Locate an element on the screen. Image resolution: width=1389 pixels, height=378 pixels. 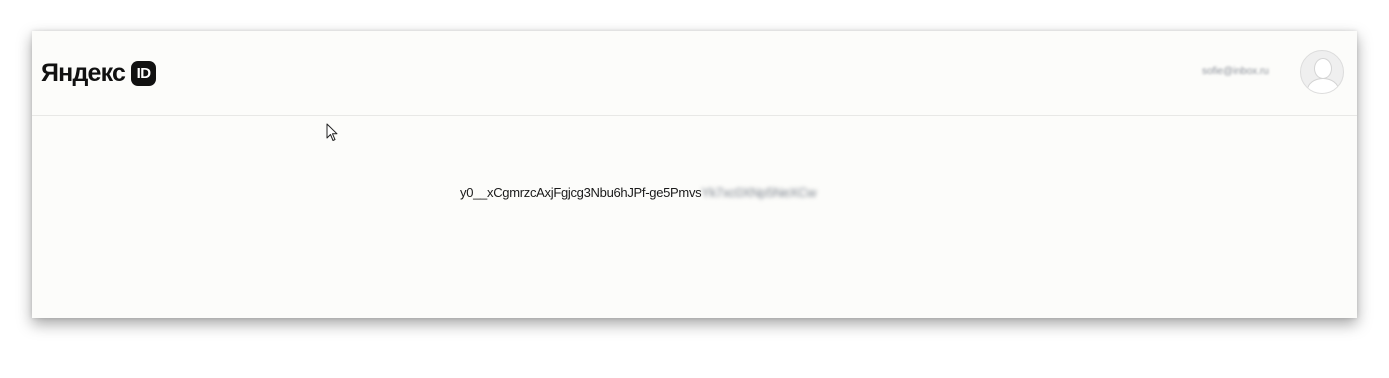
avatar-body-shape is located at coordinates (1323, 85).